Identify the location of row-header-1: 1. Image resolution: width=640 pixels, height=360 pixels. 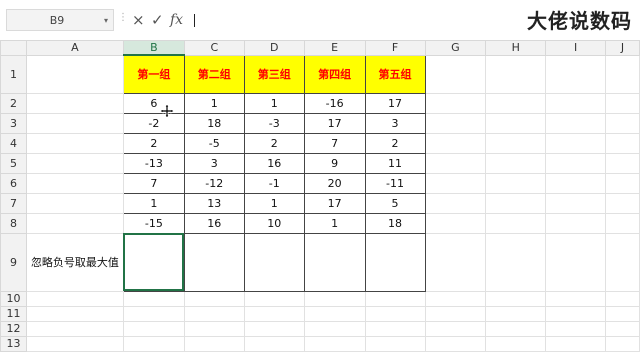
(13, 74).